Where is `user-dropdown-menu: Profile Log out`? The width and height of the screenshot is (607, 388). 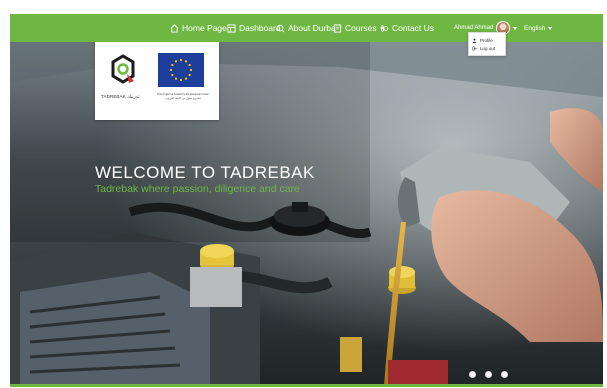 user-dropdown-menu: Profile Log out is located at coordinates (487, 44).